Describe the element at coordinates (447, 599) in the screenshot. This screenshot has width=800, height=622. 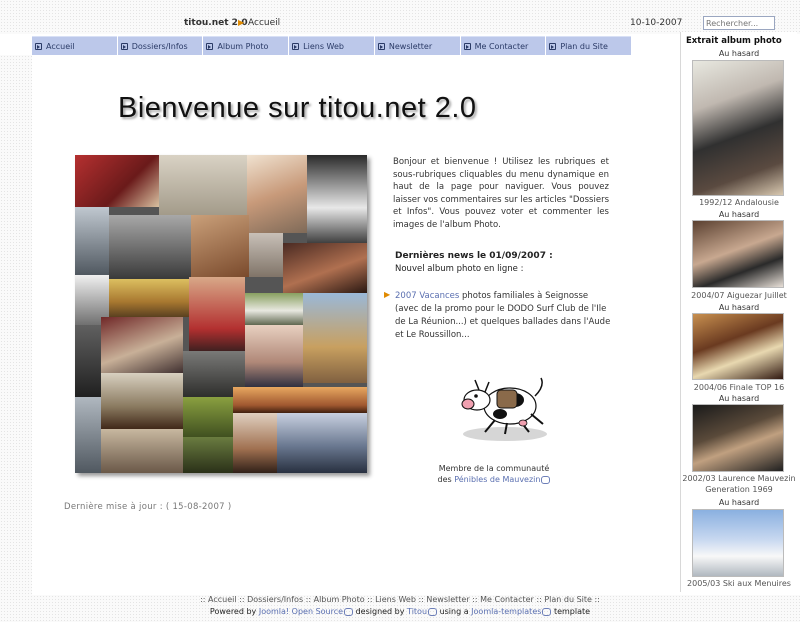
I see `footer-link-newsletter: Newsletter` at that location.